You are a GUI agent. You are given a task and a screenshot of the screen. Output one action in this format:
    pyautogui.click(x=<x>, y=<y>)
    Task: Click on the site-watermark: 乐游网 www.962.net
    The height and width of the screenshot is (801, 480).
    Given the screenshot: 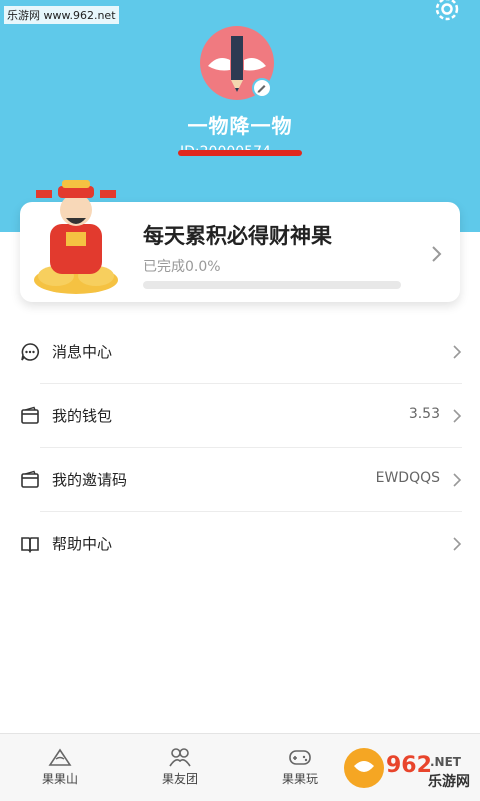 What is the action you would take?
    pyautogui.click(x=61, y=15)
    